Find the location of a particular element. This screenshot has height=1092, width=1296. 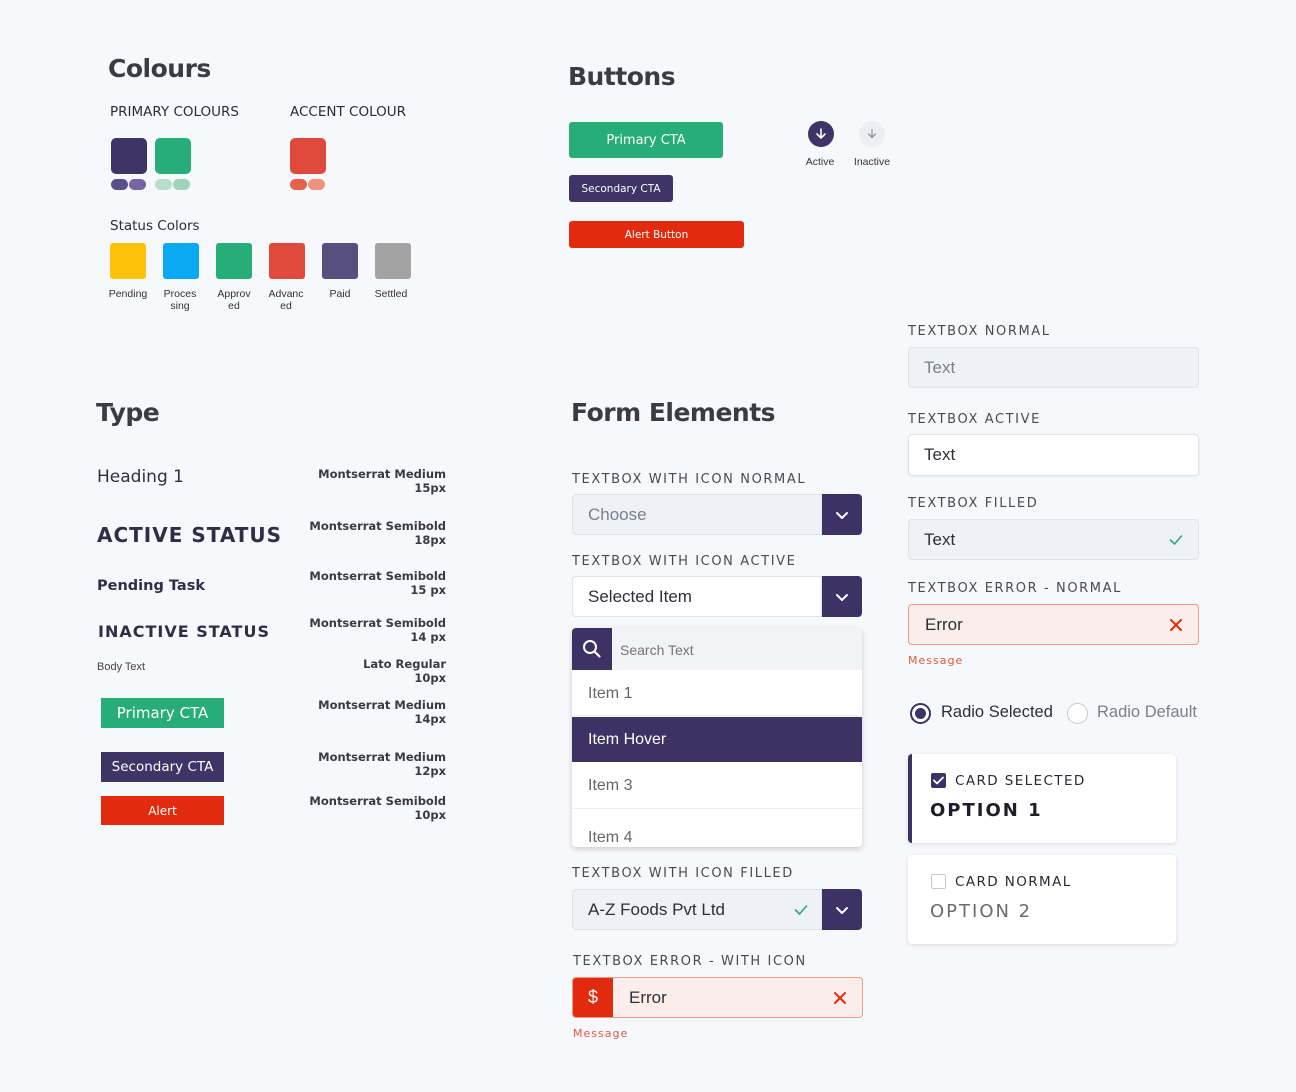

choose-placeholder: Choose is located at coordinates (617, 514).